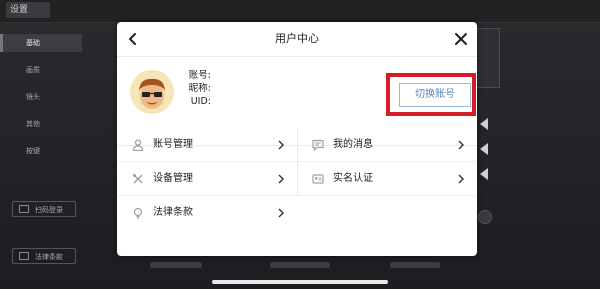  I want to click on document-icon, so click(24, 256).